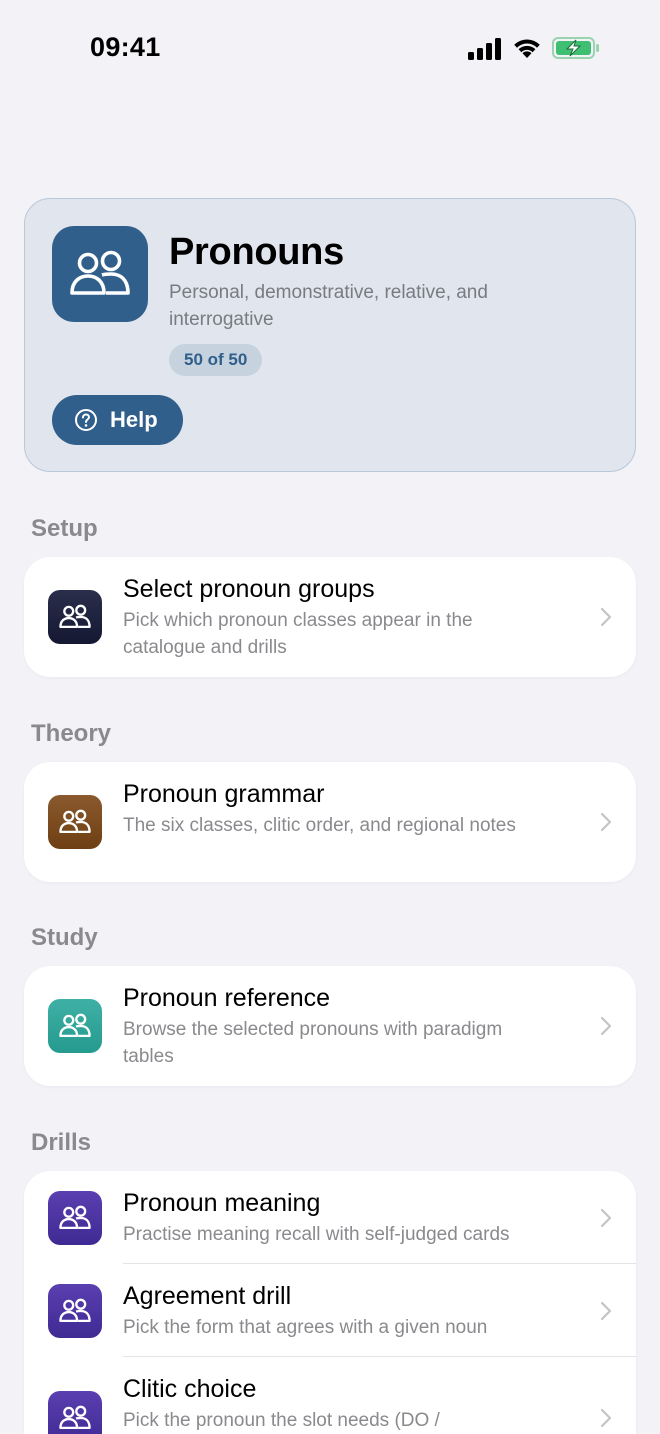 The image size is (660, 1434). I want to click on count-badge: 50 of 50, so click(216, 360).